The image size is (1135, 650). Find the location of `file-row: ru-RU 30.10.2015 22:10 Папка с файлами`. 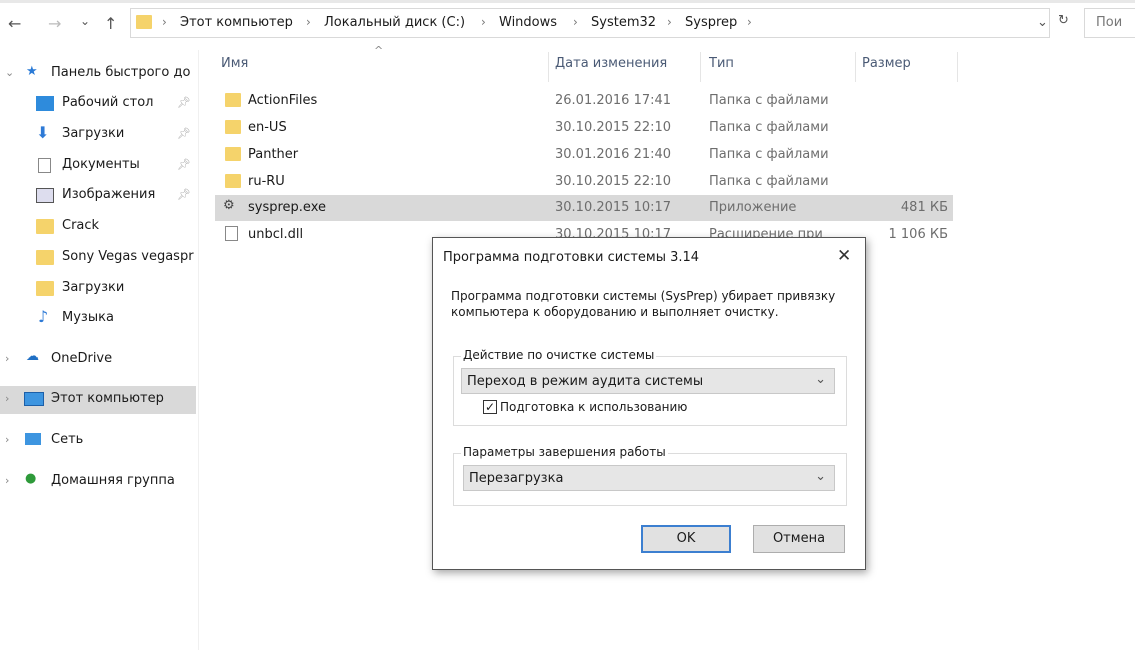

file-row: ru-RU 30.10.2015 22:10 Папка с файлами is located at coordinates (584, 182).